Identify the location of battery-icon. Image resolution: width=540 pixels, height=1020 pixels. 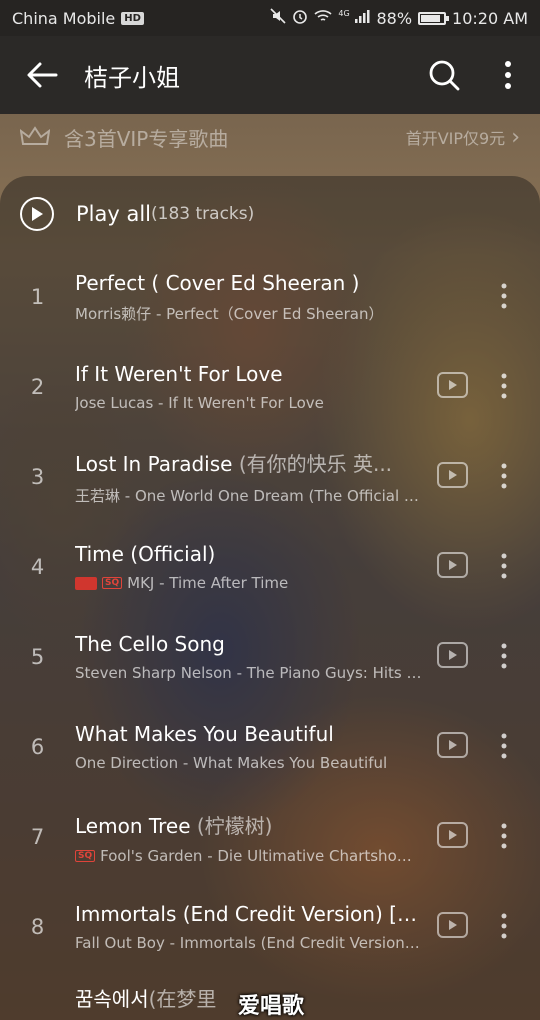
(434, 18).